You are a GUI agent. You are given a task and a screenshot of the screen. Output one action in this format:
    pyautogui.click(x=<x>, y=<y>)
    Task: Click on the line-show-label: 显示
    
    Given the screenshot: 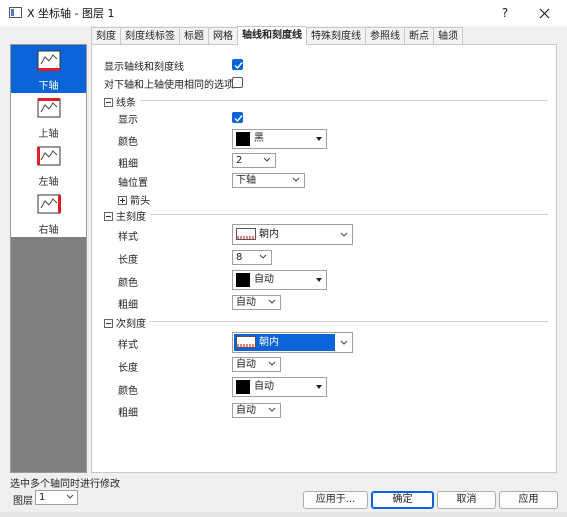 What is the action you would take?
    pyautogui.click(x=128, y=120)
    